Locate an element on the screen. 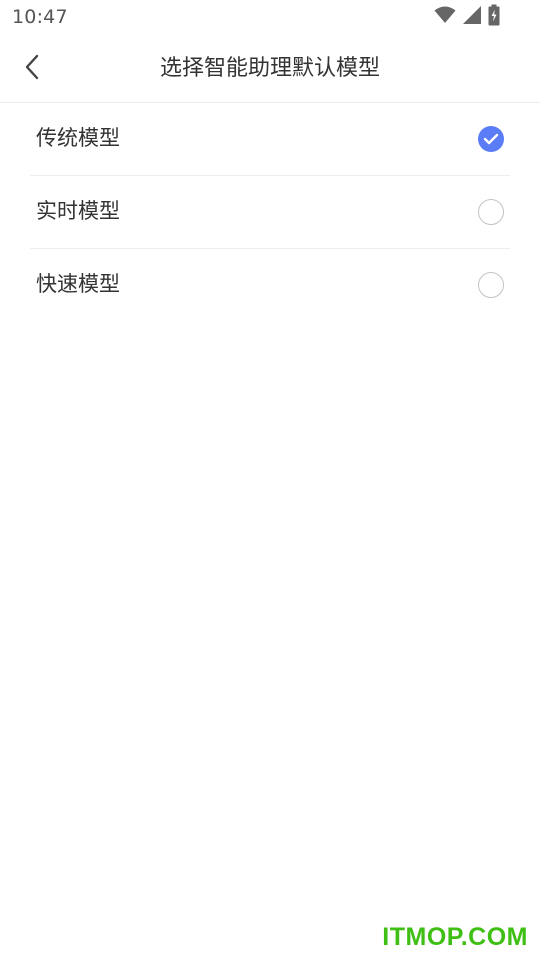  status-bar: 10:47 is located at coordinates (270, 18).